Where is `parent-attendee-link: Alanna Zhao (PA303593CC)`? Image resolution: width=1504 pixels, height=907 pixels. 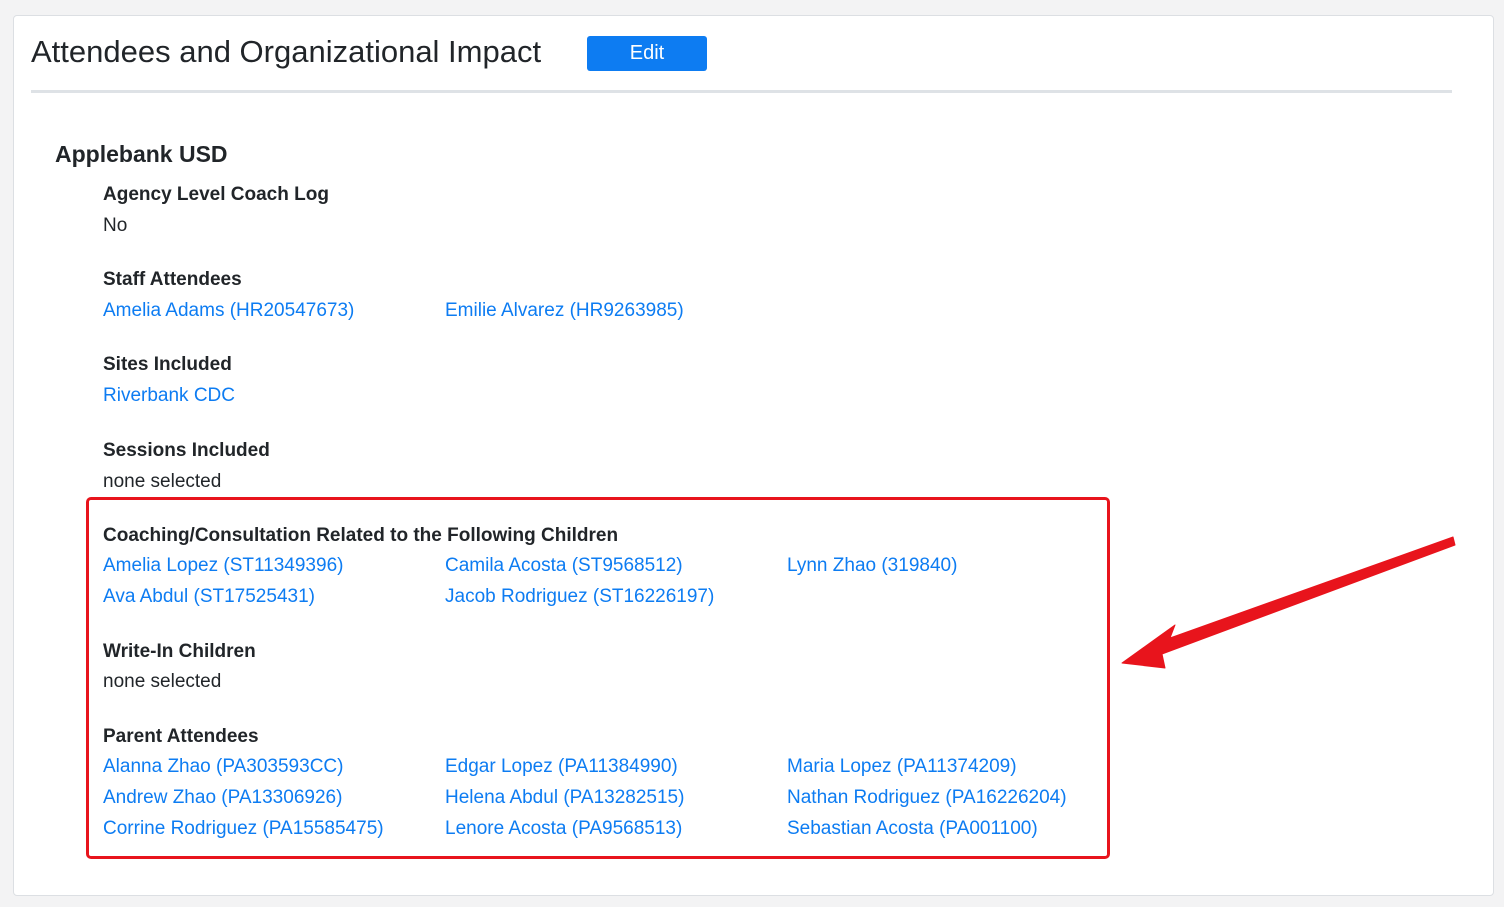
parent-attendee-link: Alanna Zhao (PA303593CC) is located at coordinates (223, 767).